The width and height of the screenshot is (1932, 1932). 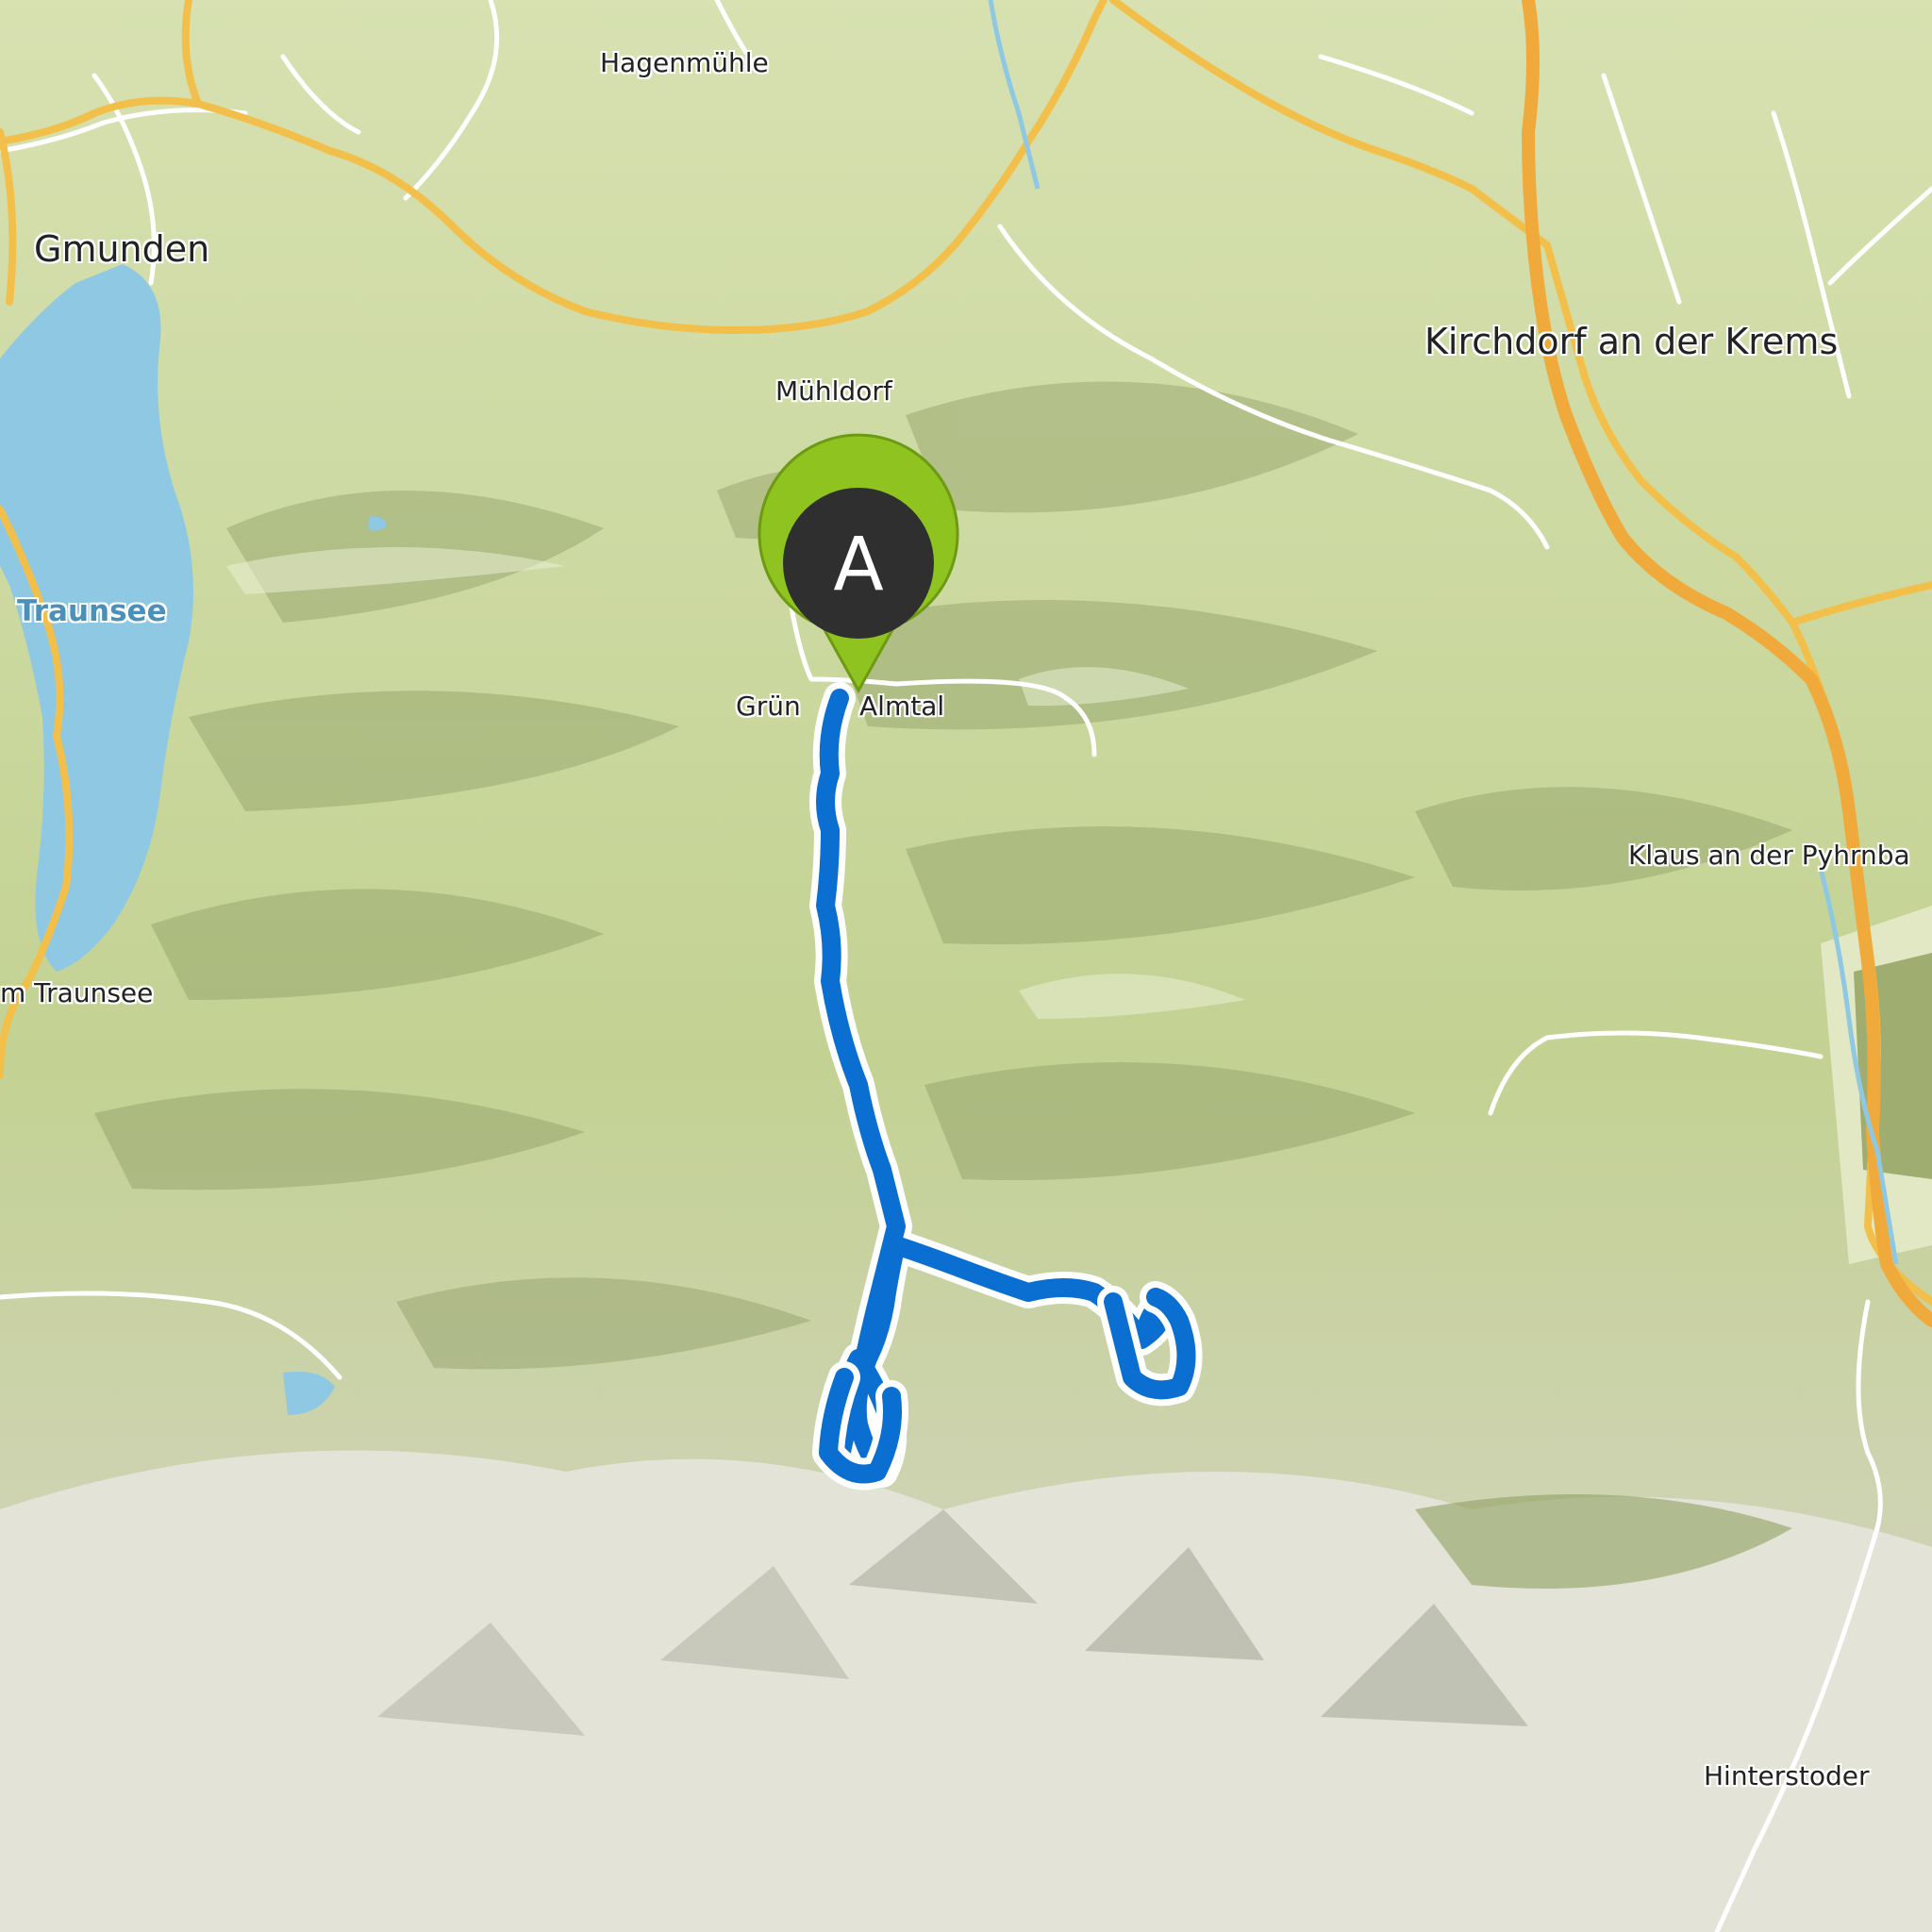 I want to click on place-label-klaus: Klaus an der Pyhrnba, so click(x=1769, y=855).